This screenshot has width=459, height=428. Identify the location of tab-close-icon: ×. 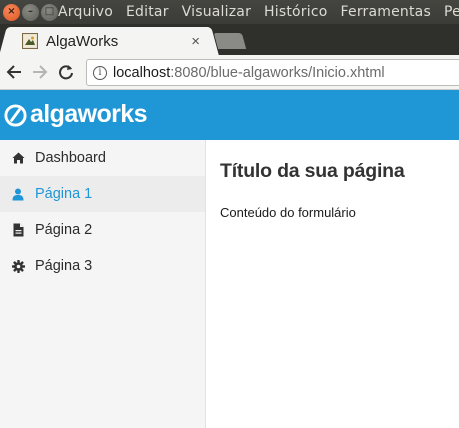
(195, 41).